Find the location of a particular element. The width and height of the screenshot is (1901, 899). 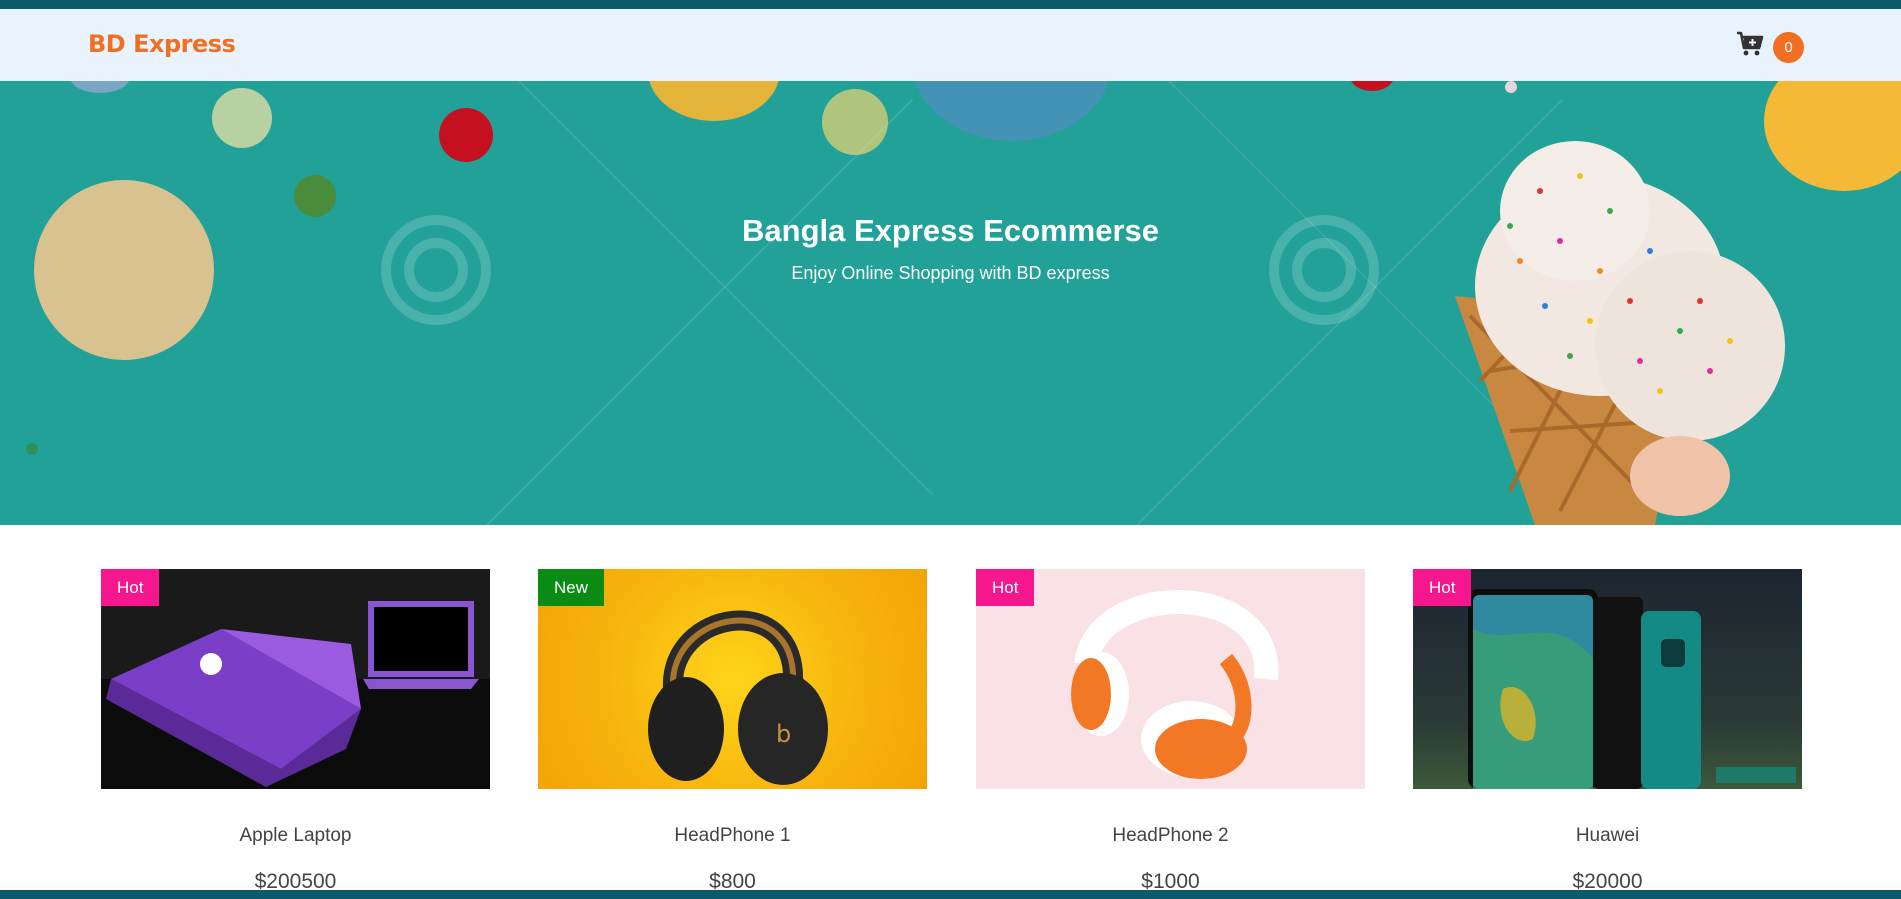

product-name: HeadPhone 1 is located at coordinates (732, 836).